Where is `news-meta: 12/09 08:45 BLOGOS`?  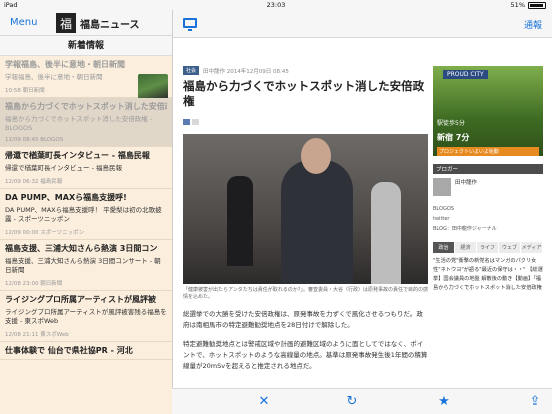 news-meta: 12/09 08:45 BLOGOS is located at coordinates (34, 140).